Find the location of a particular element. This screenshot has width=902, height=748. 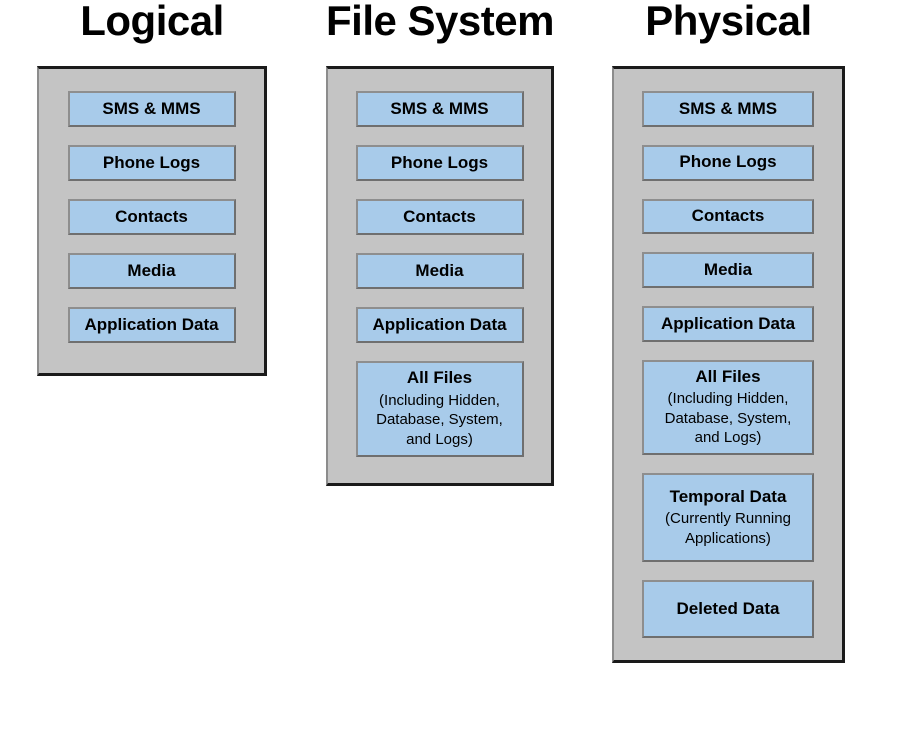

column-title-file-system: File System is located at coordinates (440, 22).